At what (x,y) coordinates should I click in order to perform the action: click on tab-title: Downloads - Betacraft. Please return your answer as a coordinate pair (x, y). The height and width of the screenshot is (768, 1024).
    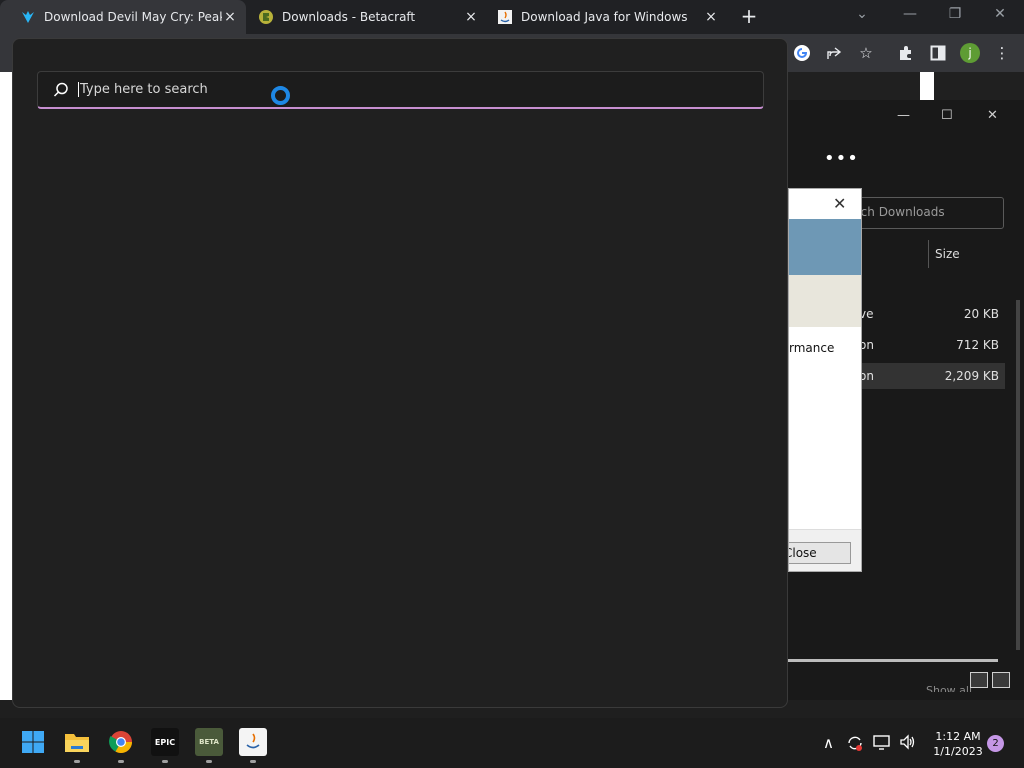
    Looking at the image, I should click on (349, 17).